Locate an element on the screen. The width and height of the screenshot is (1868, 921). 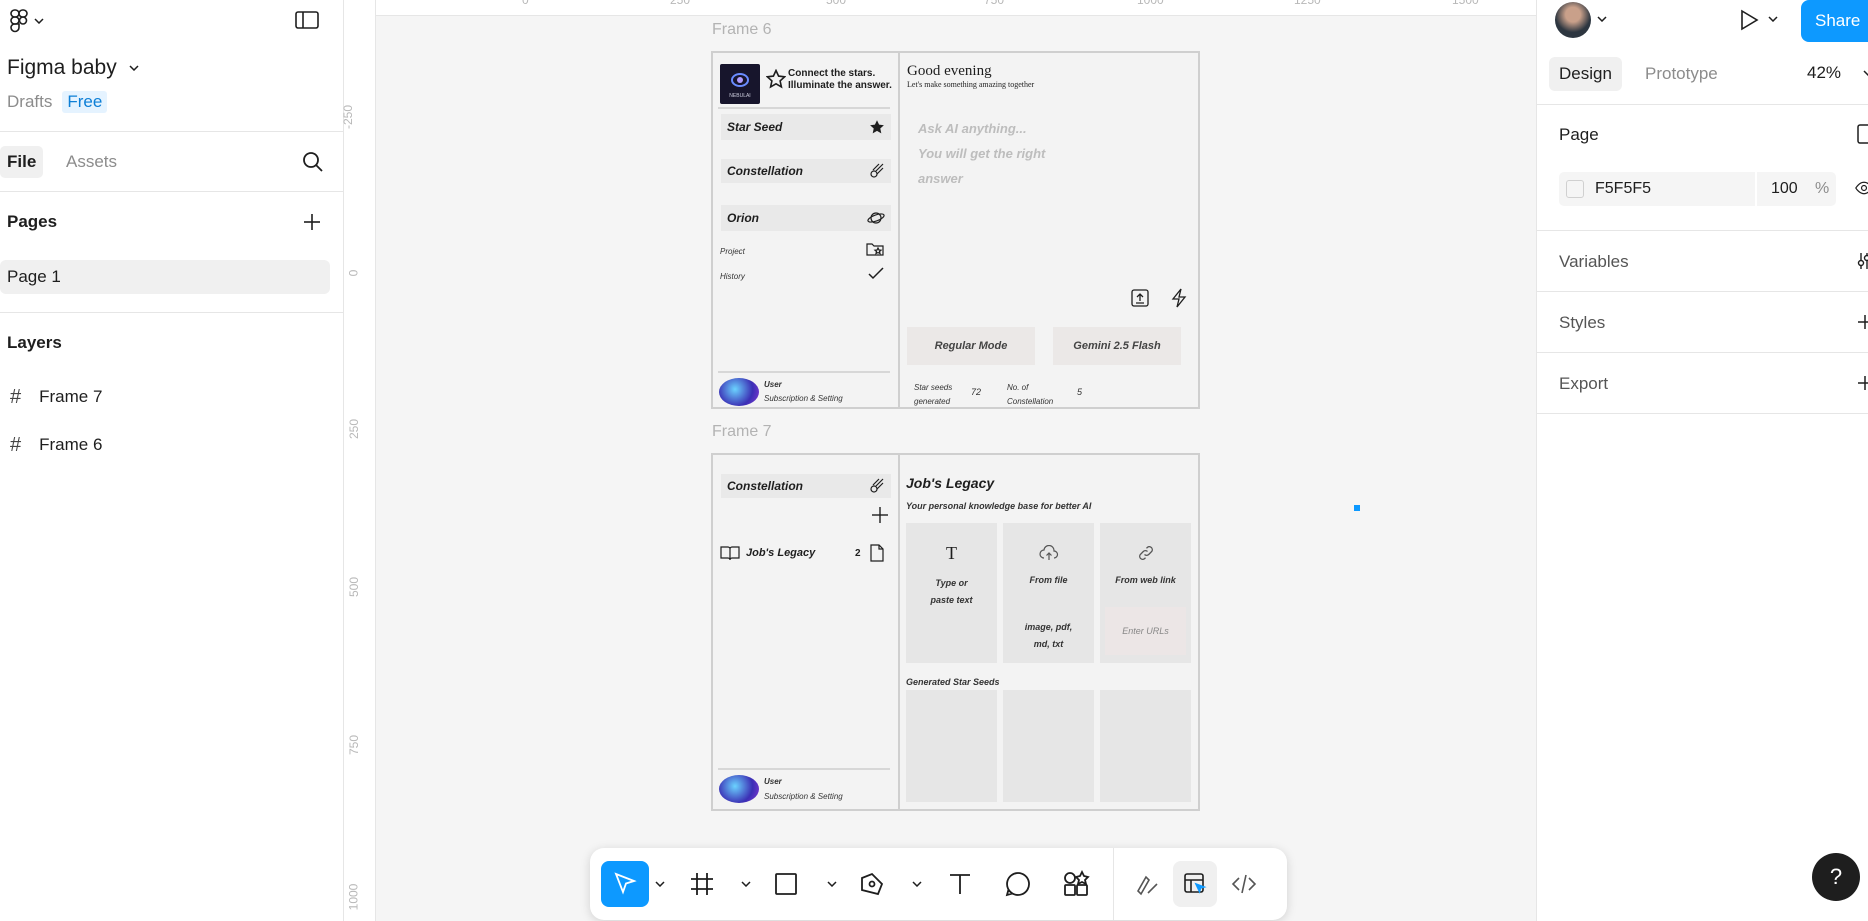
frame-6-label: Frame 6 is located at coordinates (742, 30).